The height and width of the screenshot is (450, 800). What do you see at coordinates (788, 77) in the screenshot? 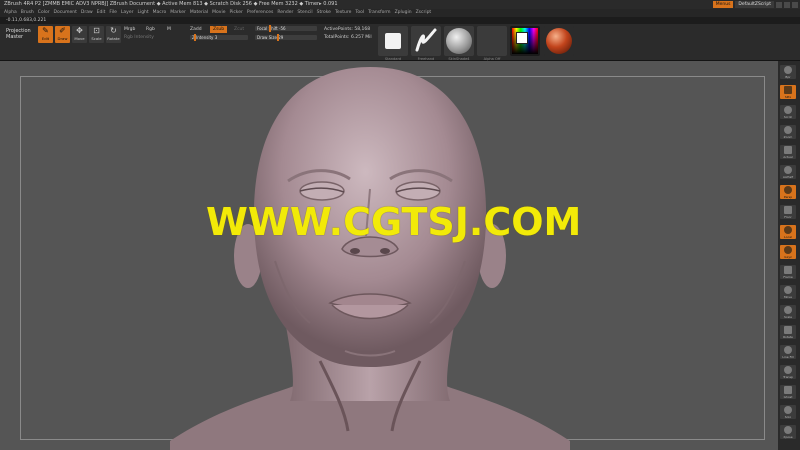
I see `shelf-button-label: Bpr` at bounding box center [788, 77].